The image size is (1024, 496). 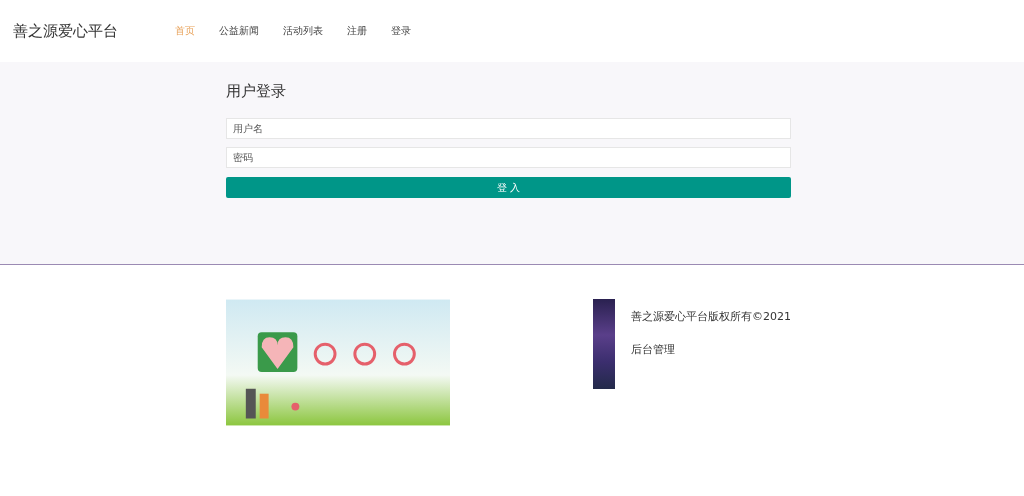 What do you see at coordinates (66, 31) in the screenshot?
I see `site-title: 善之源爱心平台` at bounding box center [66, 31].